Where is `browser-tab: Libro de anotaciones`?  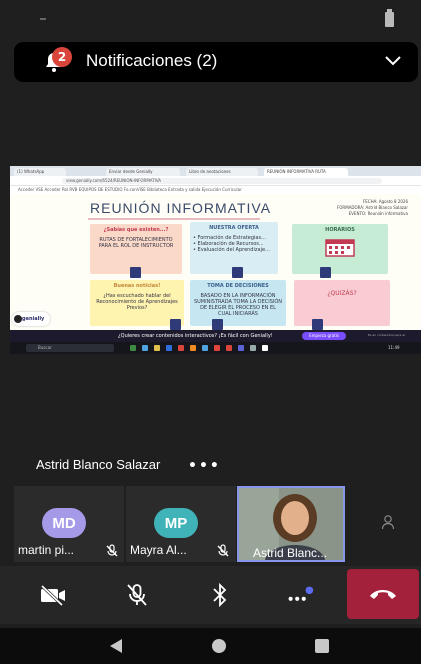 browser-tab: Libro de anotaciones is located at coordinates (222, 172).